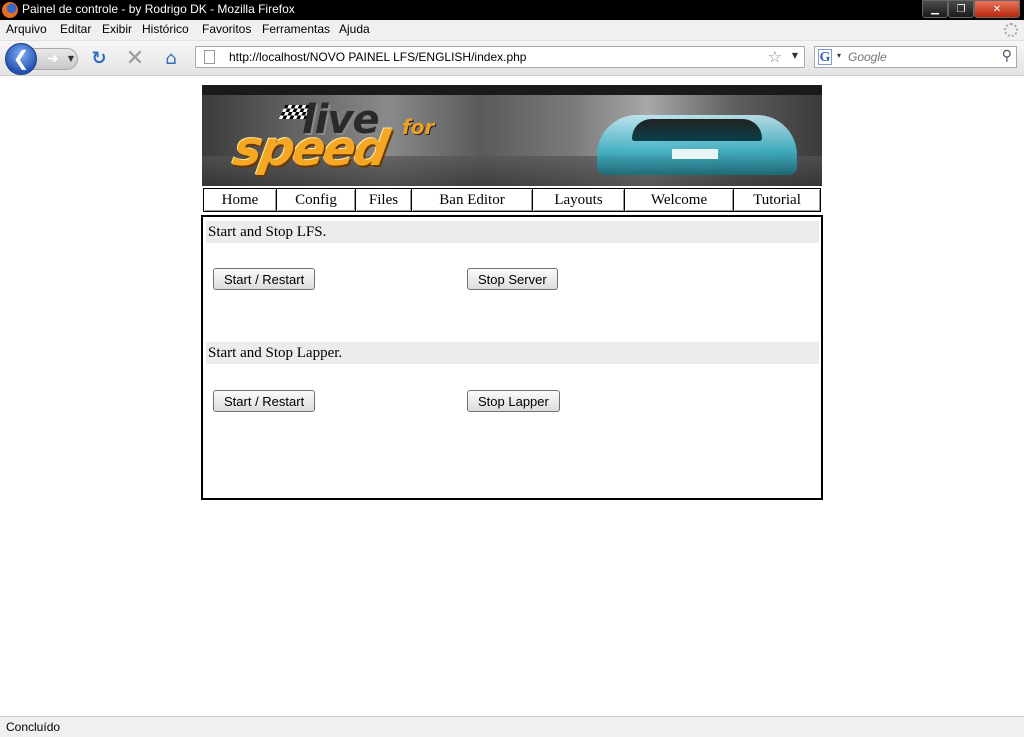  Describe the element at coordinates (55, 59) in the screenshot. I see `forward-button: ➜ ▼` at that location.